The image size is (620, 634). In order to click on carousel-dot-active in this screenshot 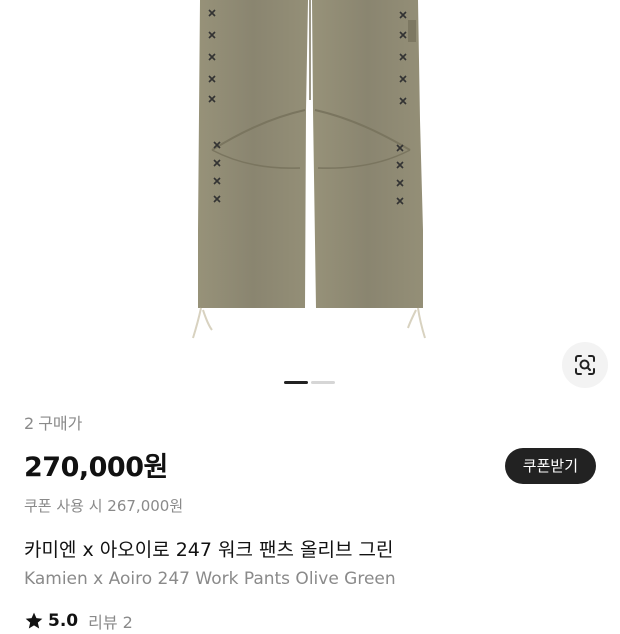, I will do `click(296, 382)`.